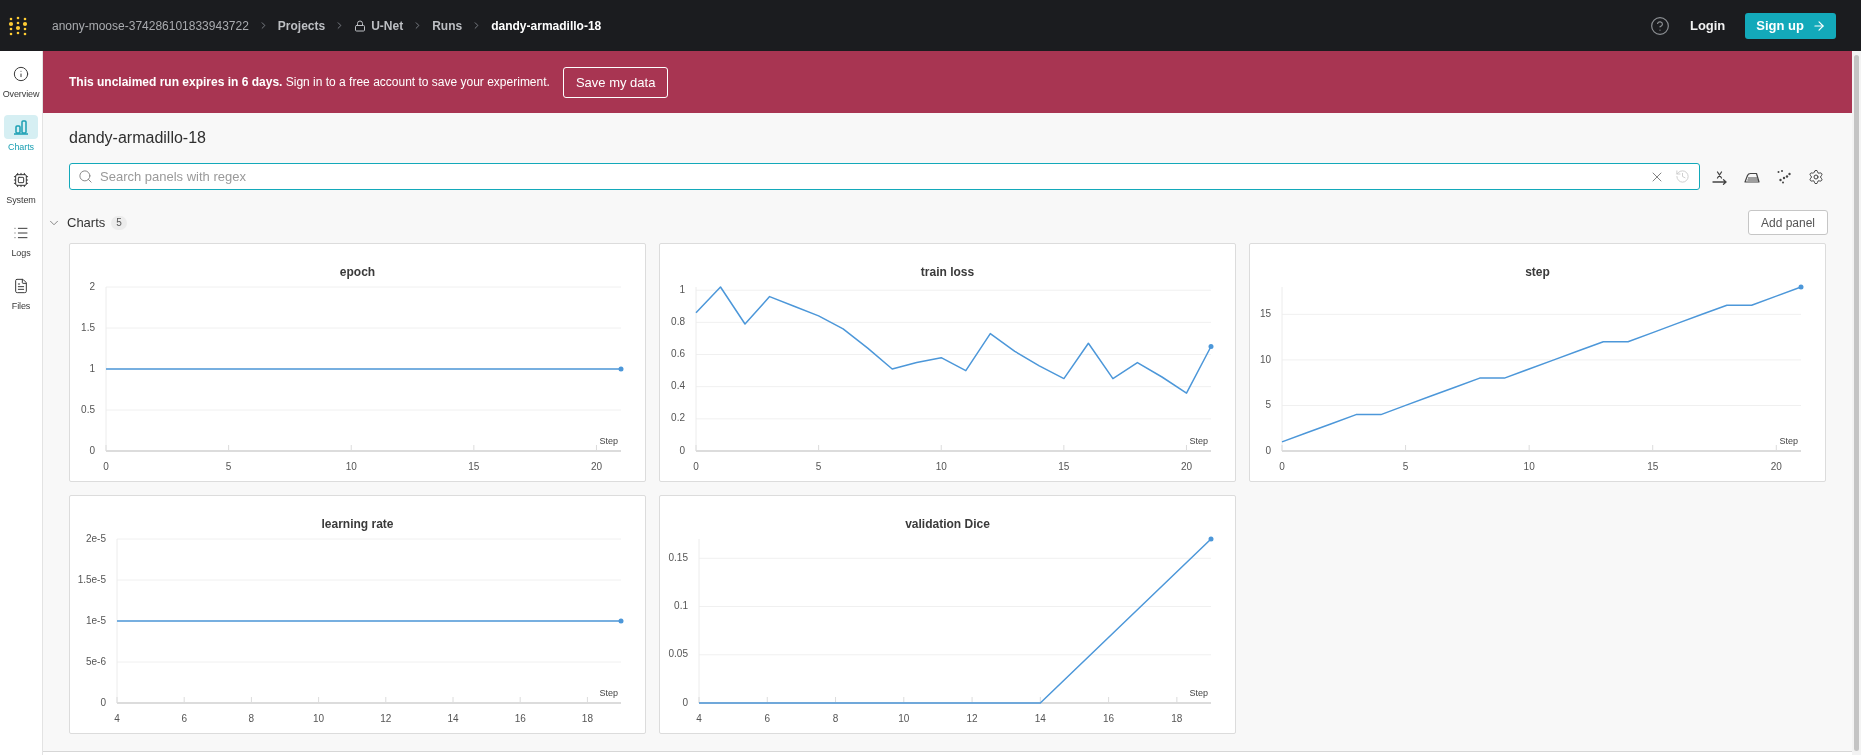 This screenshot has height=755, width=1861. What do you see at coordinates (357, 524) in the screenshot?
I see `chart-title: learning rate` at bounding box center [357, 524].